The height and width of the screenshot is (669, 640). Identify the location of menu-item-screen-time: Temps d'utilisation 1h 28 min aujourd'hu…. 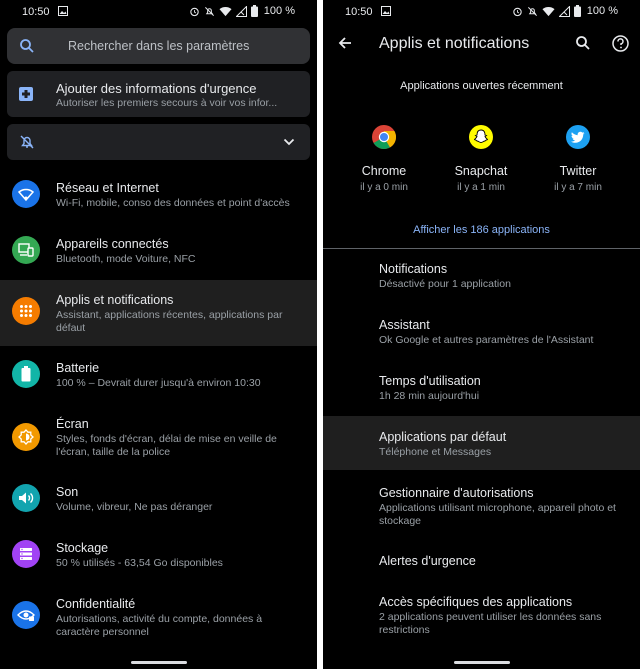
(481, 390).